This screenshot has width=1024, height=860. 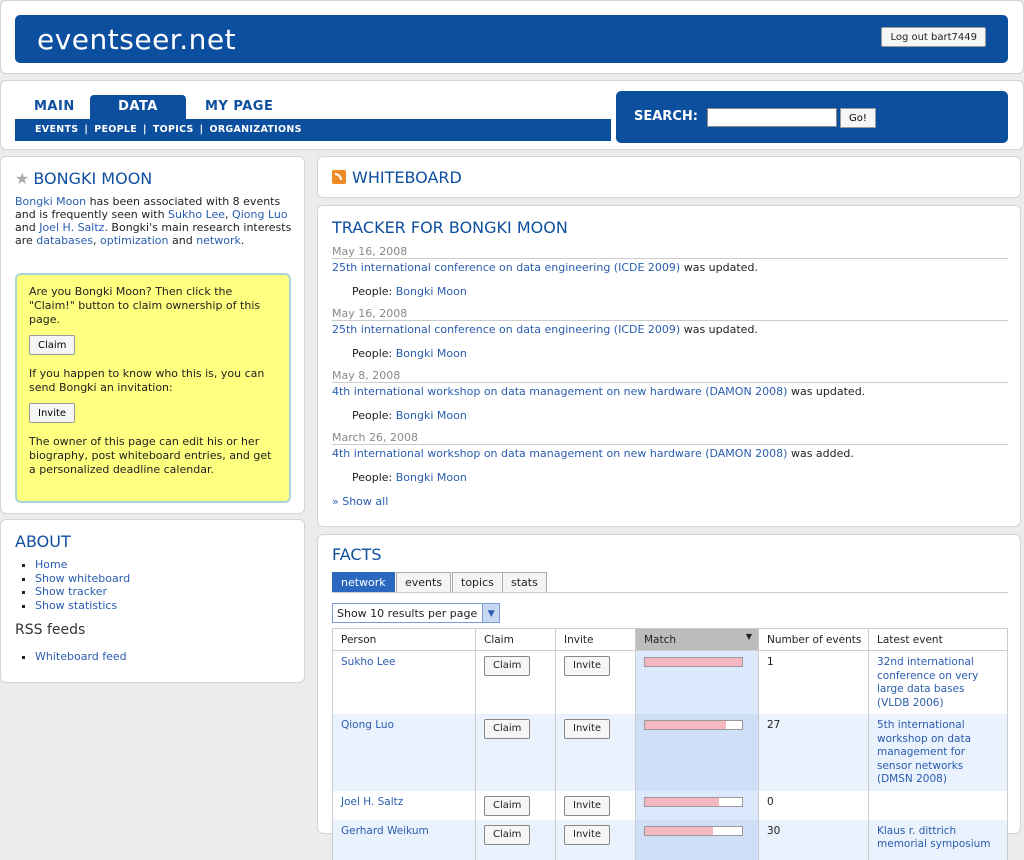 I want to click on col-invite: Invite, so click(x=595, y=639).